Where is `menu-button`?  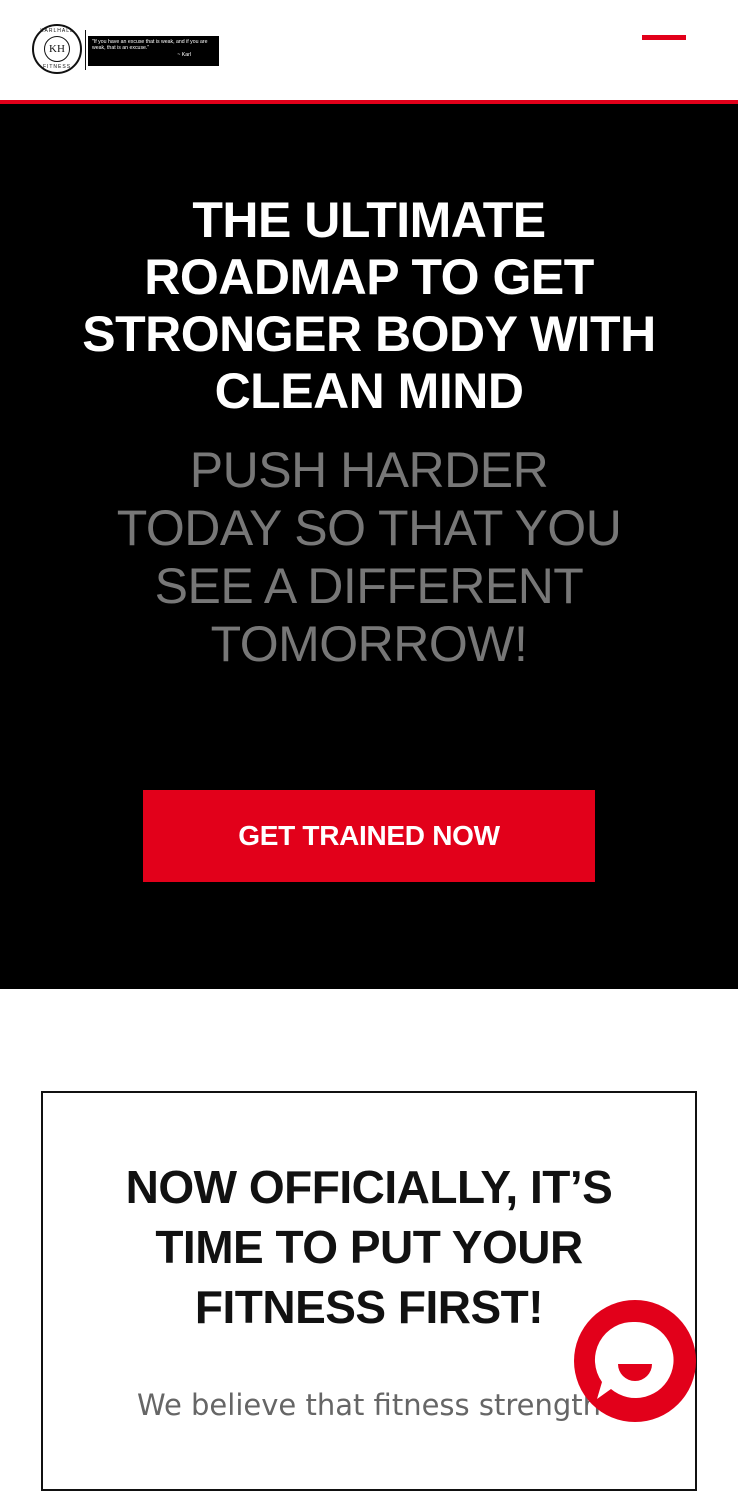 menu-button is located at coordinates (664, 38).